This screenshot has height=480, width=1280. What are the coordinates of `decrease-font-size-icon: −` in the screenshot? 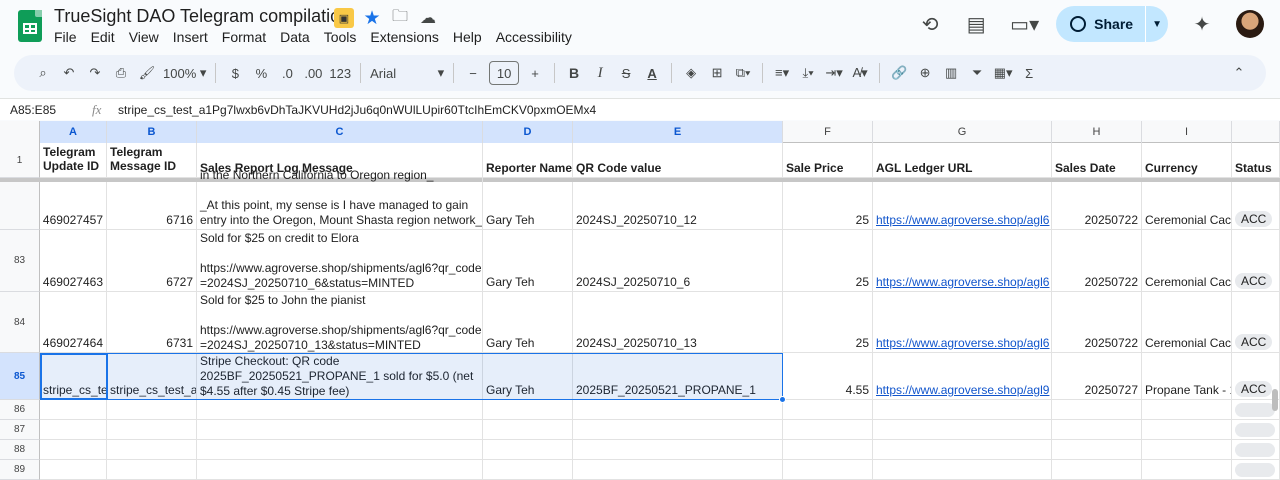 It's located at (473, 73).